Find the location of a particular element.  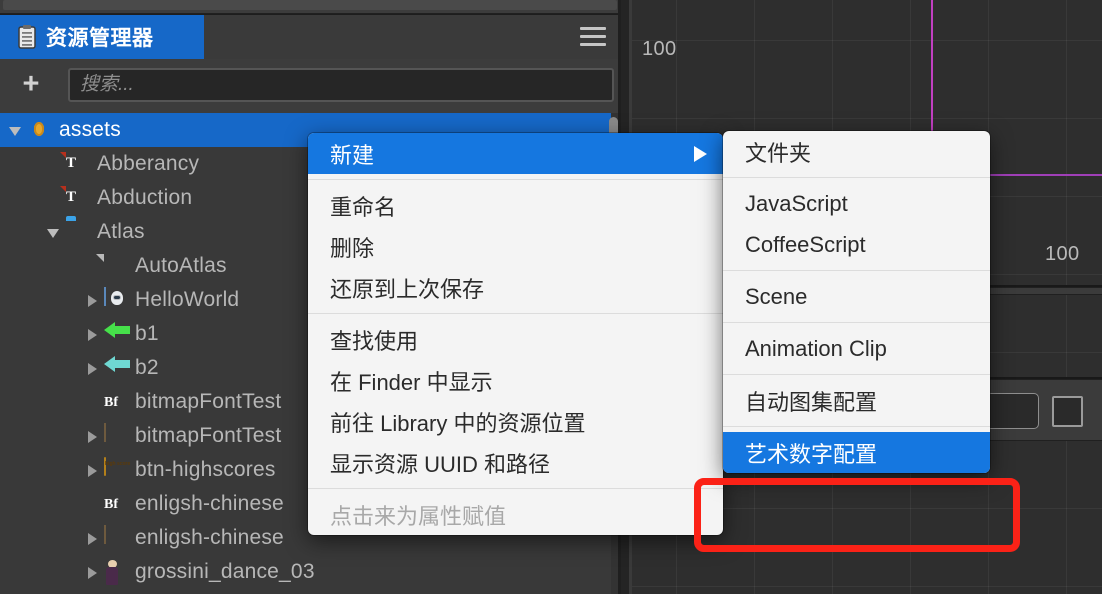

tab-assets-explorer: 资源管理器 is located at coordinates (102, 37).